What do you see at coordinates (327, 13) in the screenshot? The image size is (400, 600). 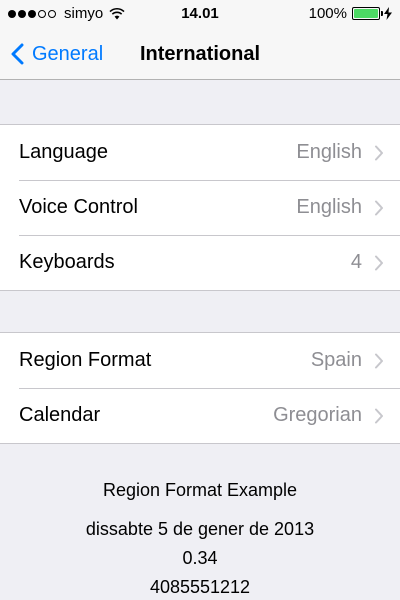 I see `battery-percent: 100%` at bounding box center [327, 13].